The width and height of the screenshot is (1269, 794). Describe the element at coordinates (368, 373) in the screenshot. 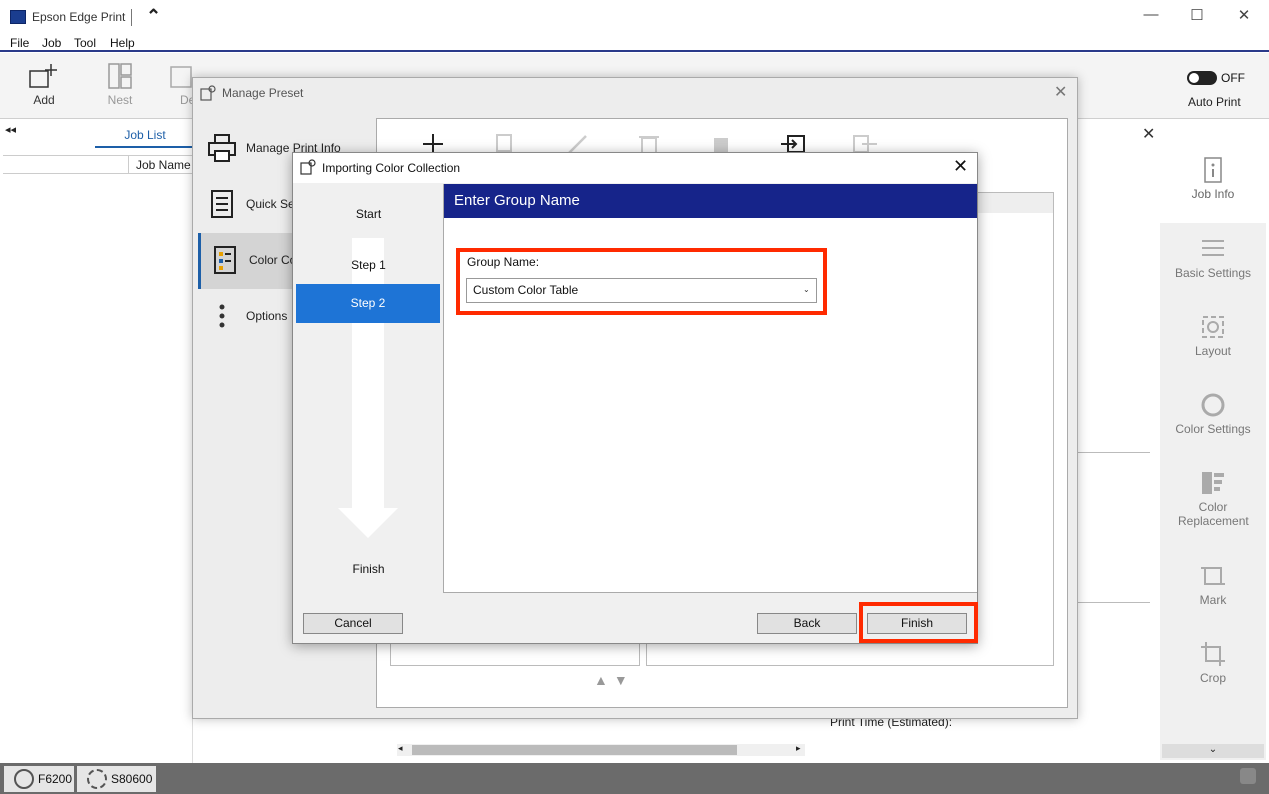

I see `progress-arrow` at that location.